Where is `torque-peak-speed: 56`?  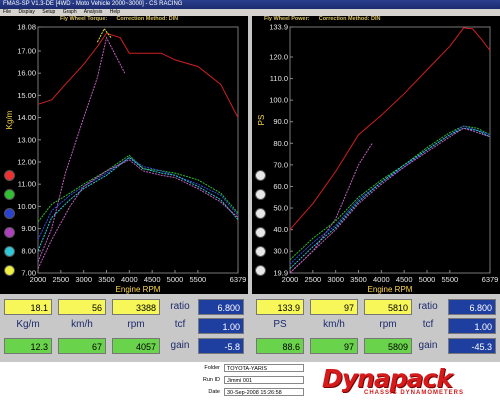
torque-peak-speed: 56 is located at coordinates (82, 307).